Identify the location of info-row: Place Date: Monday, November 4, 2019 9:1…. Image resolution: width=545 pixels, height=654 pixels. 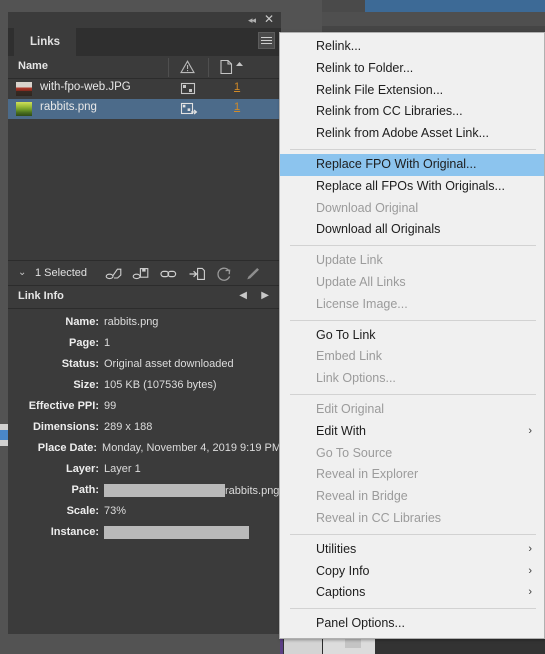
(144, 452).